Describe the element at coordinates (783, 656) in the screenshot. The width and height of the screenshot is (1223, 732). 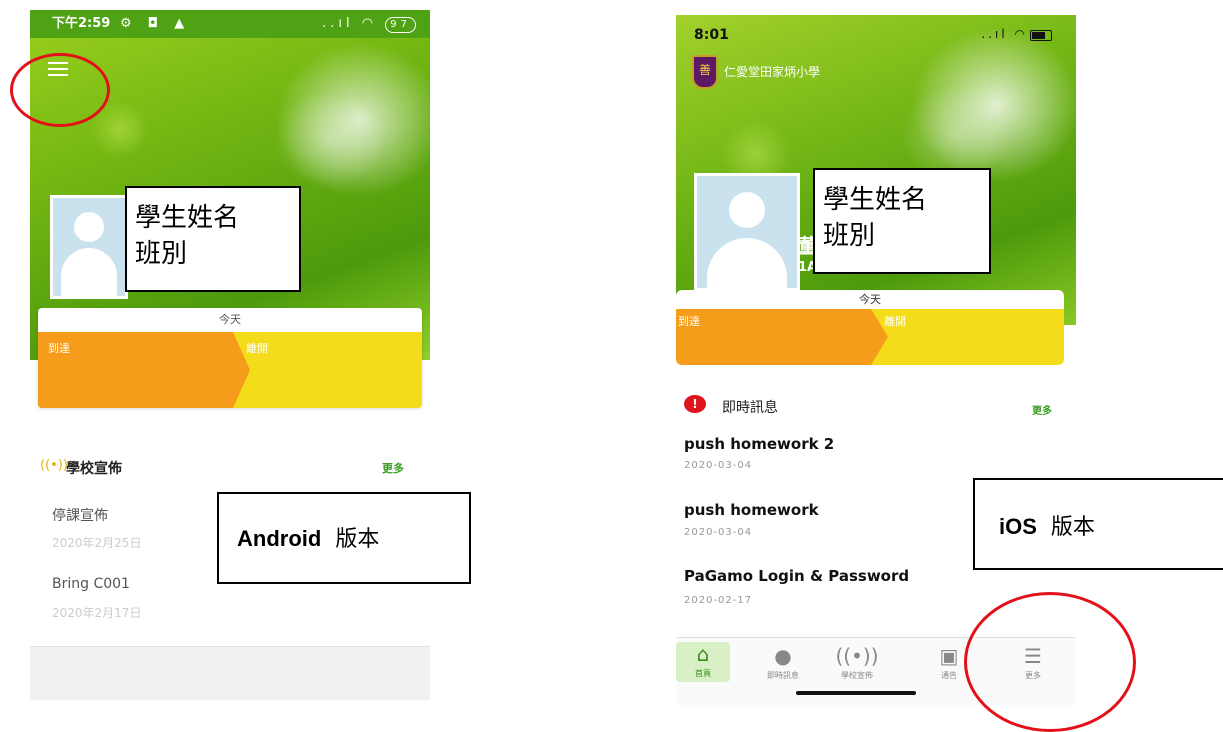
I see `message-icon: ●` at that location.